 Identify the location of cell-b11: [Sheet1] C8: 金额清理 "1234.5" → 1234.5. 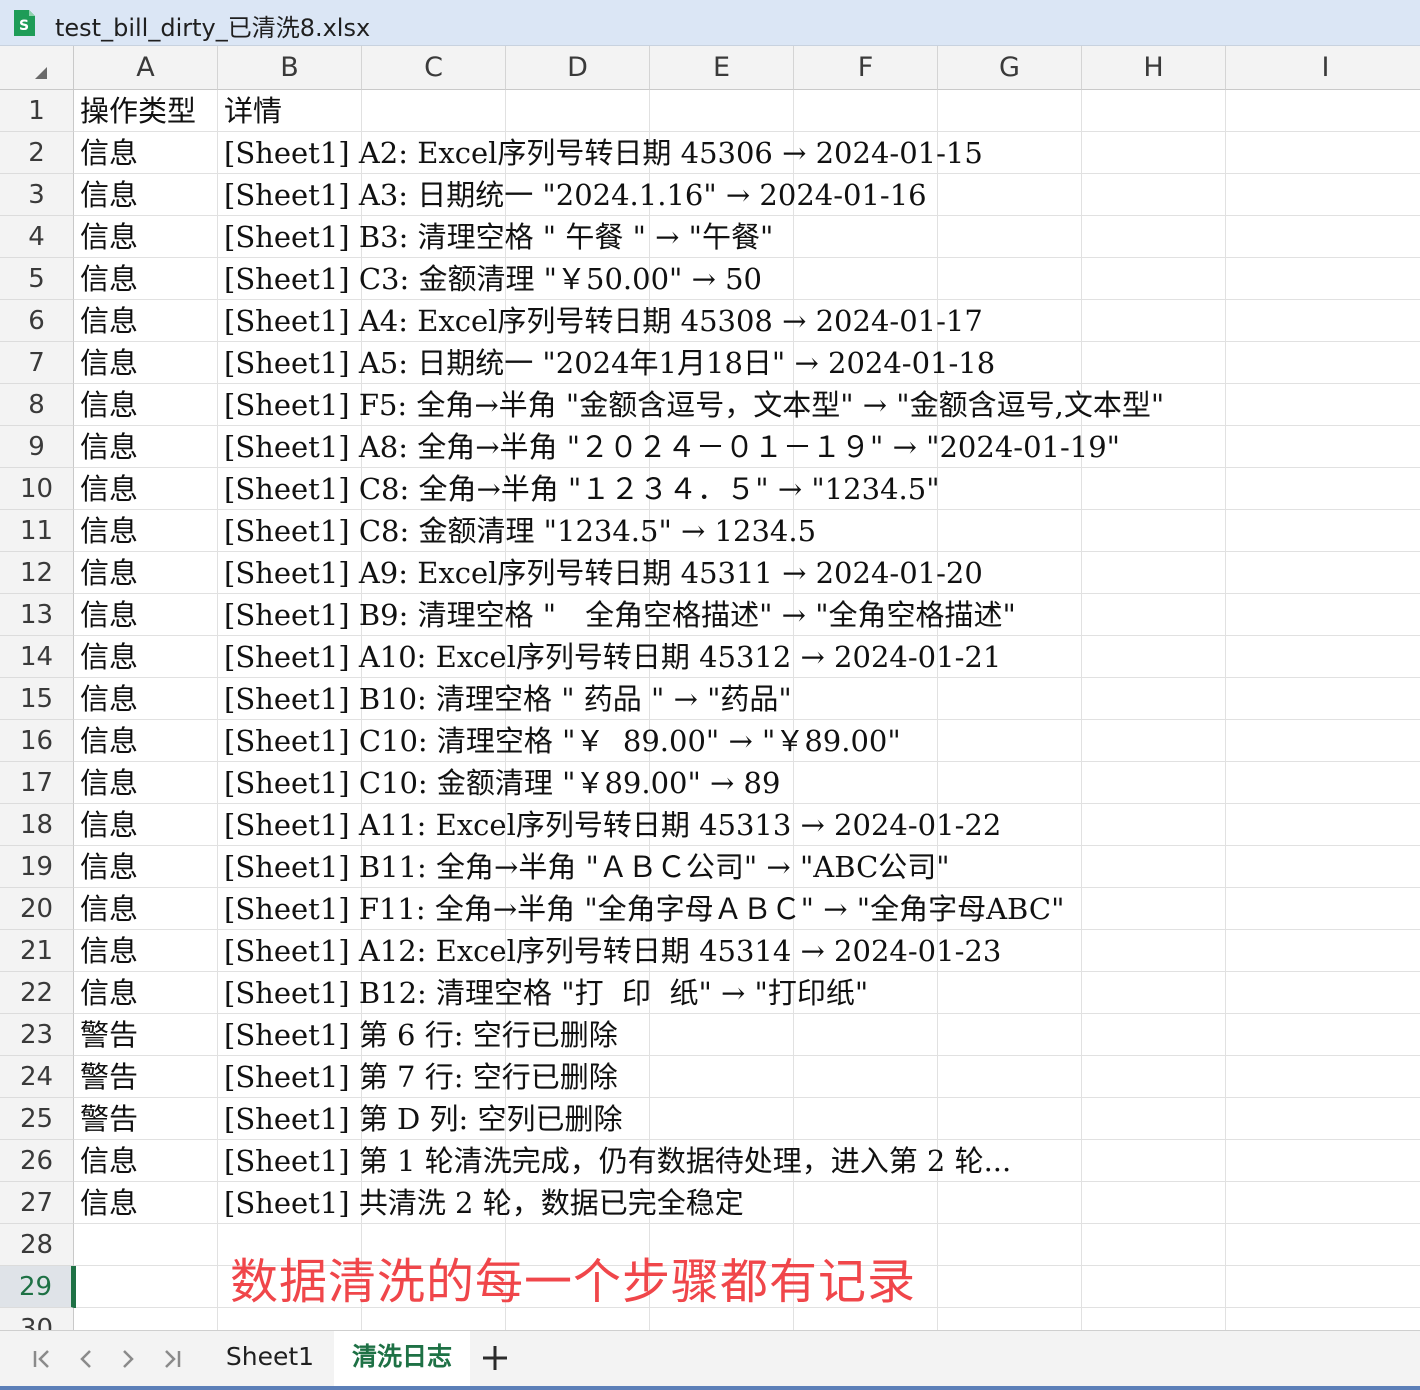
(520, 531).